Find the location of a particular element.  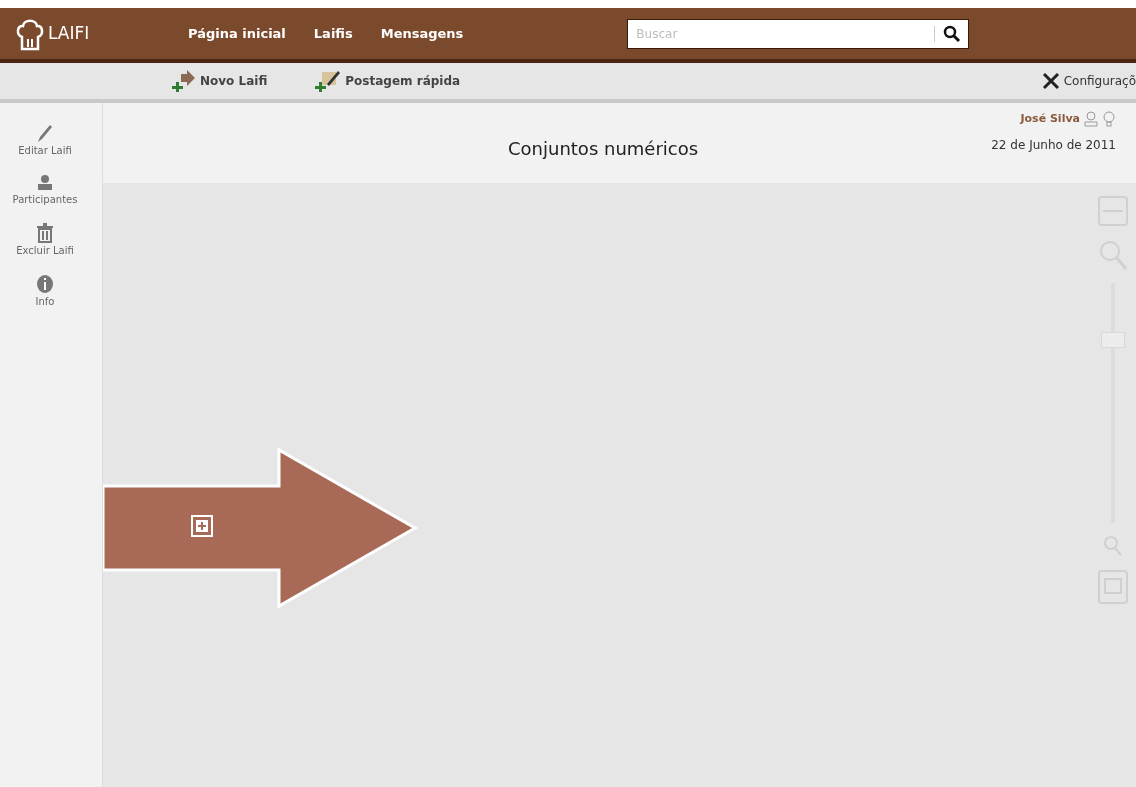

date-text: 22 de Junho de 2011 is located at coordinates (1053, 145).